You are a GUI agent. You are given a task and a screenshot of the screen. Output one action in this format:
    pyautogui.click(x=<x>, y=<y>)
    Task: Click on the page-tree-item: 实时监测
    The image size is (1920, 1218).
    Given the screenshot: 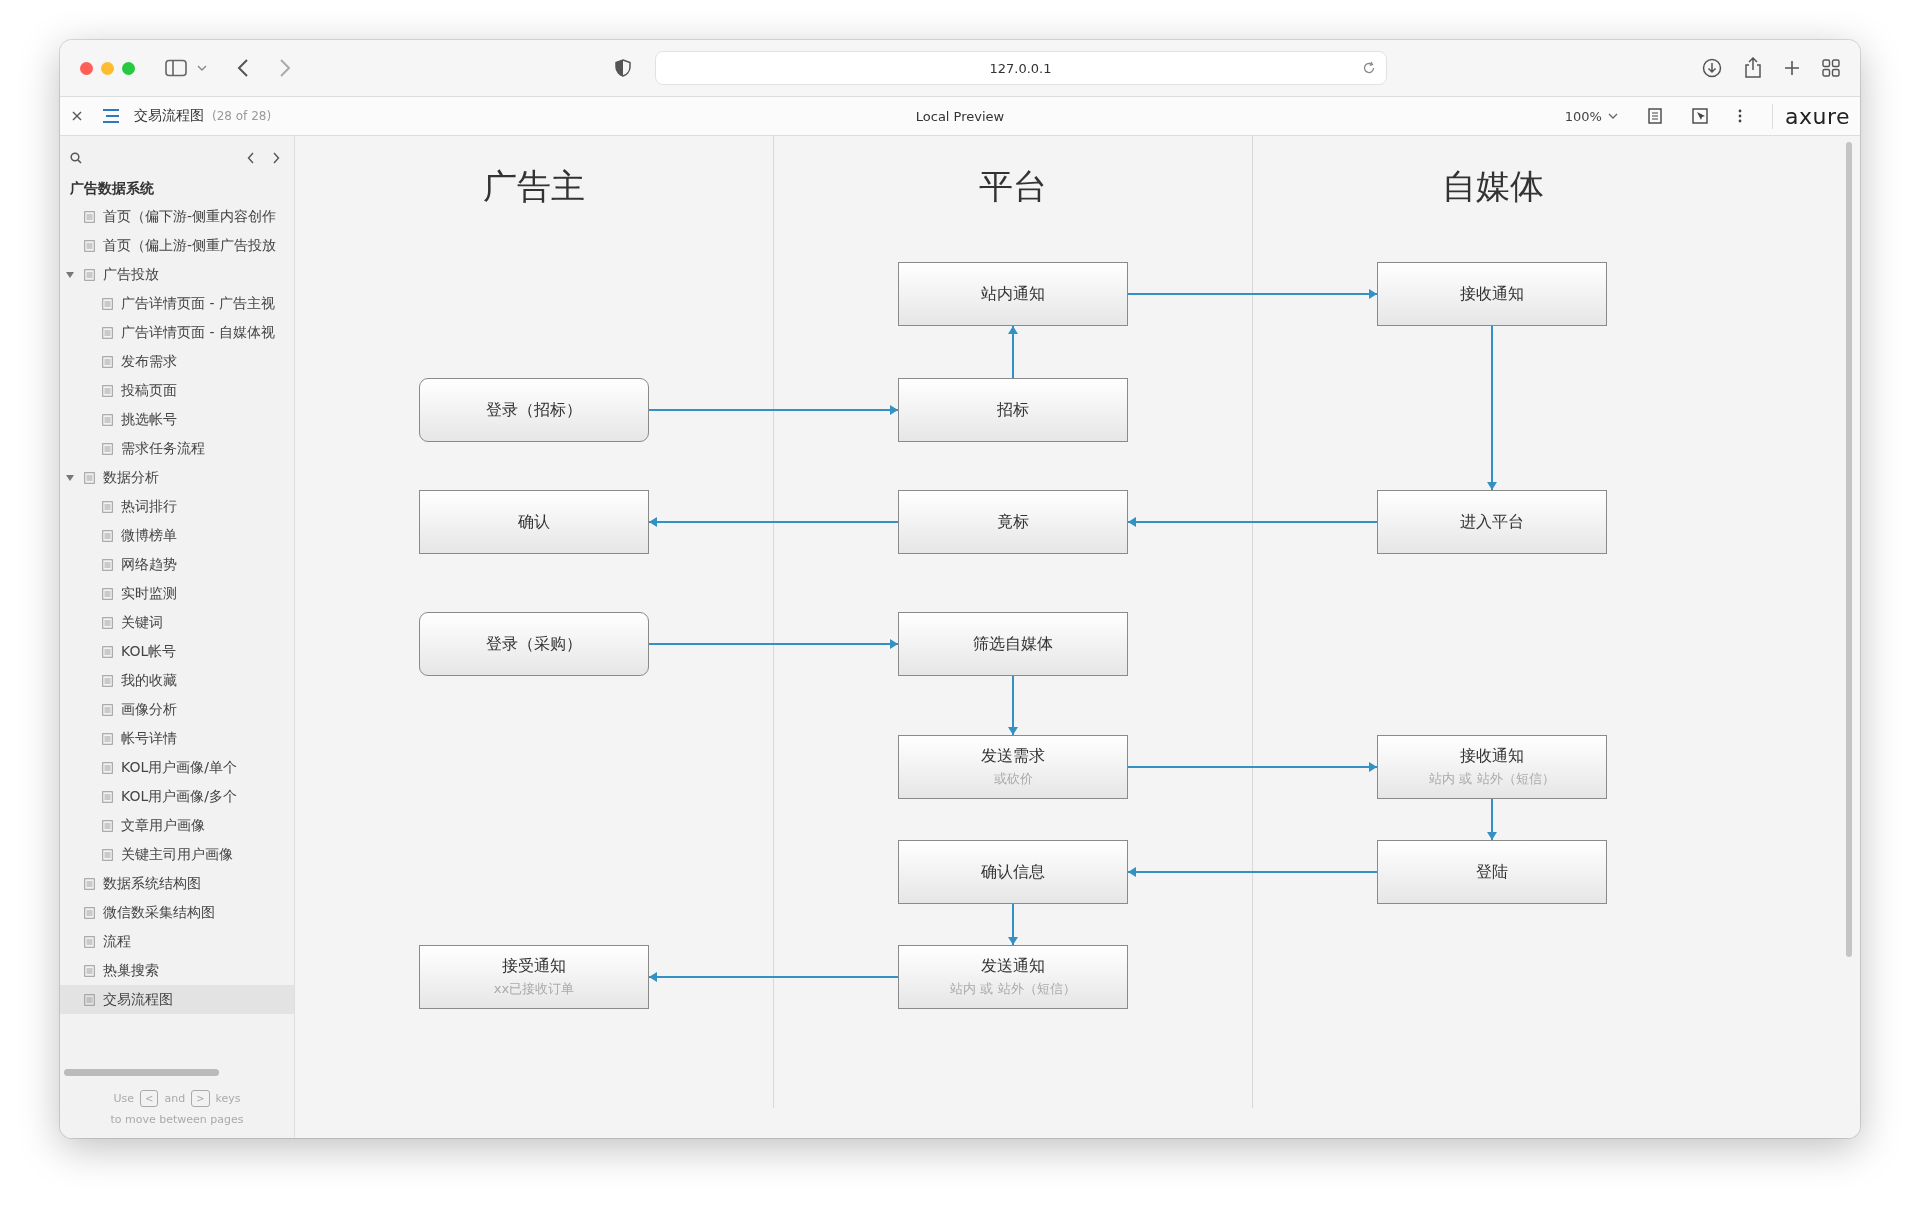 What is the action you would take?
    pyautogui.click(x=177, y=593)
    